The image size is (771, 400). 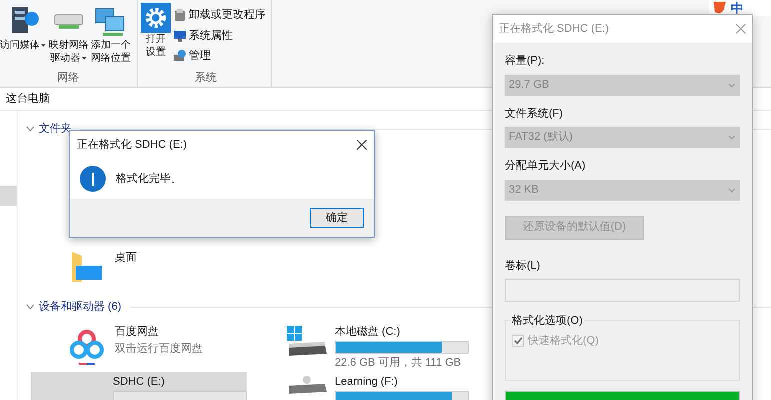 What do you see at coordinates (367, 382) in the screenshot?
I see `drive-name: Learning (F:)` at bounding box center [367, 382].